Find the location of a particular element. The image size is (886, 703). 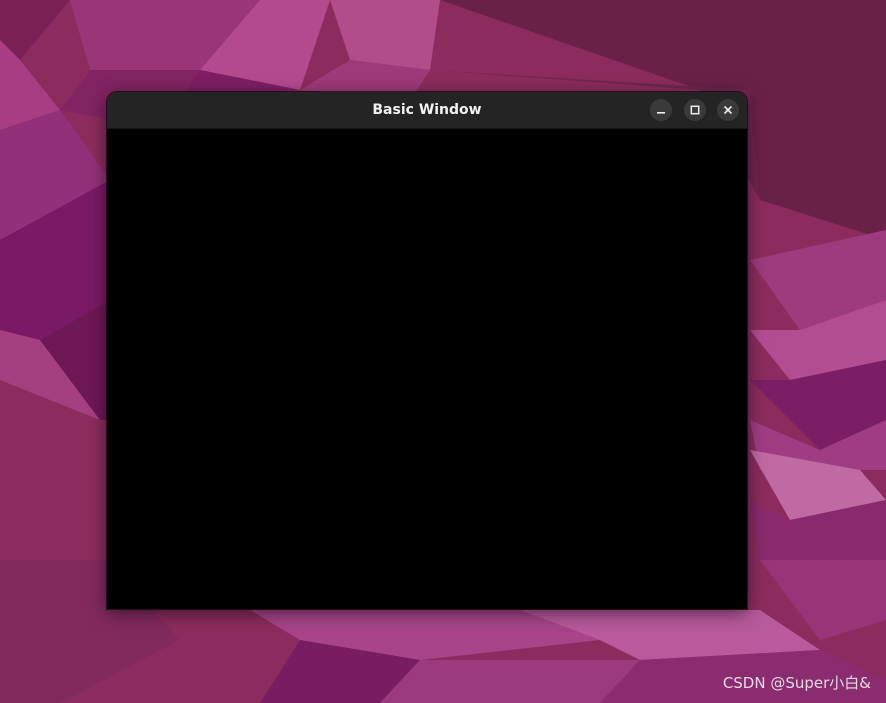

maximize-icon is located at coordinates (695, 110).